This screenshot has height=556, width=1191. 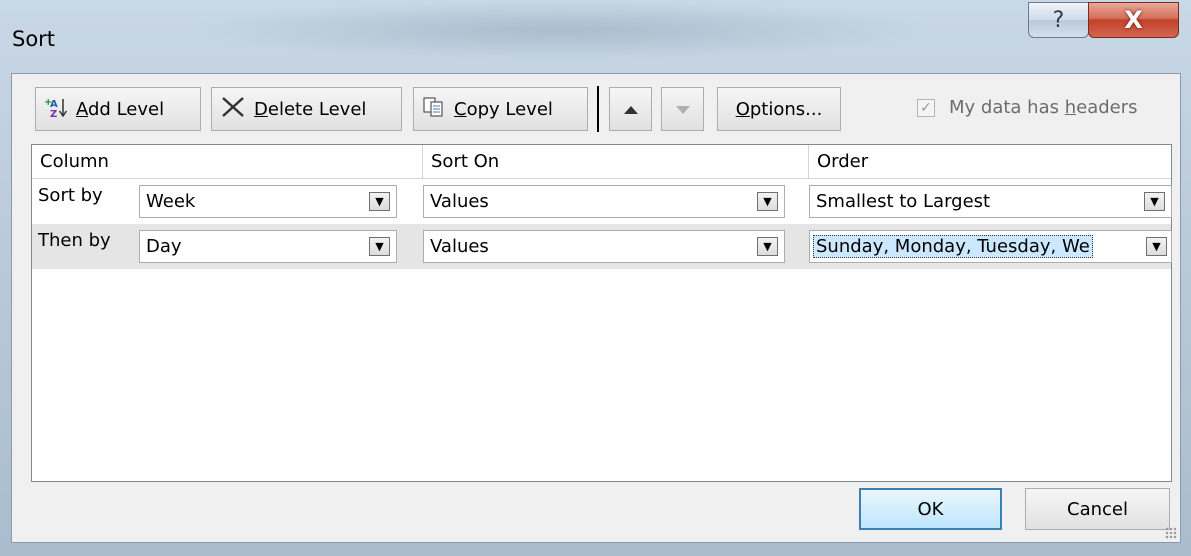 I want to click on order-combo: Sunday, Monday, Tuesday, We ▼, so click(x=990, y=246).